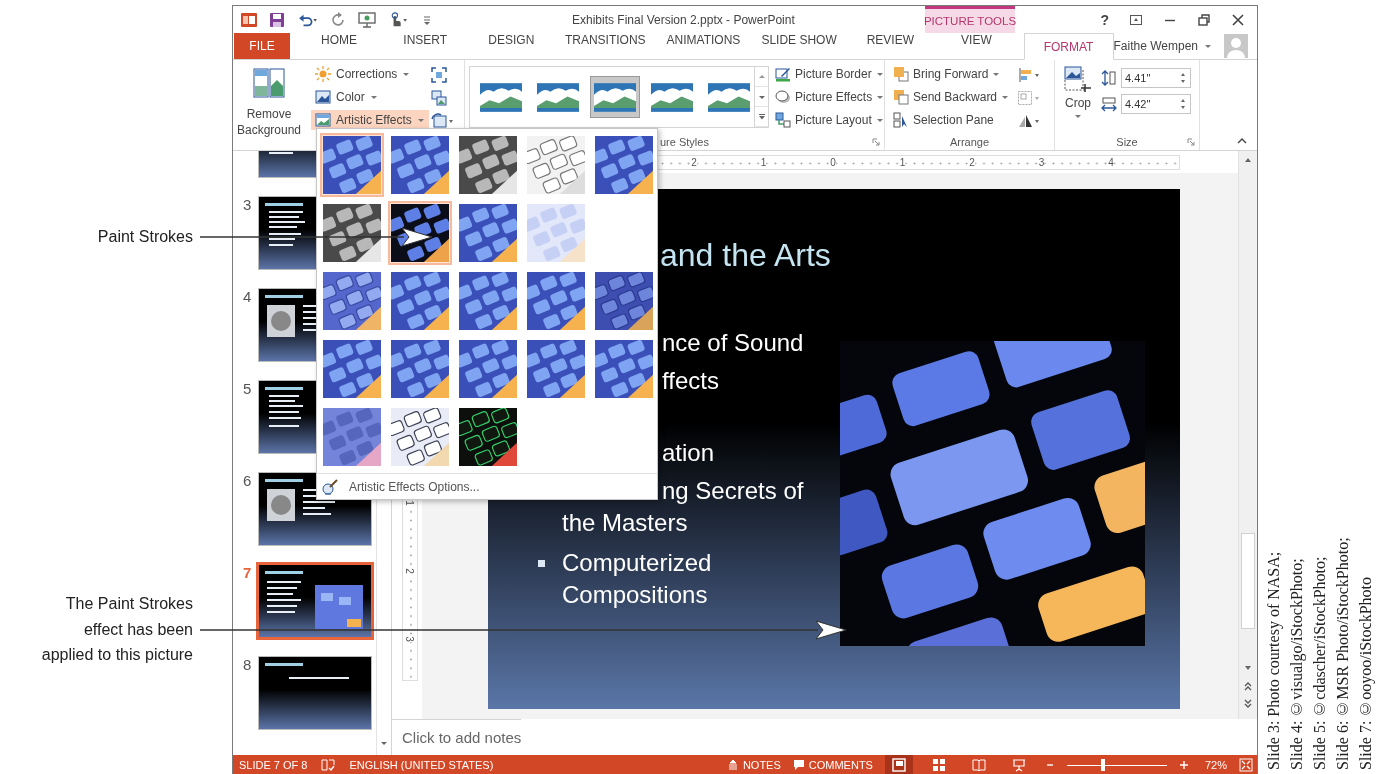 The width and height of the screenshot is (1393, 774). I want to click on width-field: 4.42", so click(1156, 104).